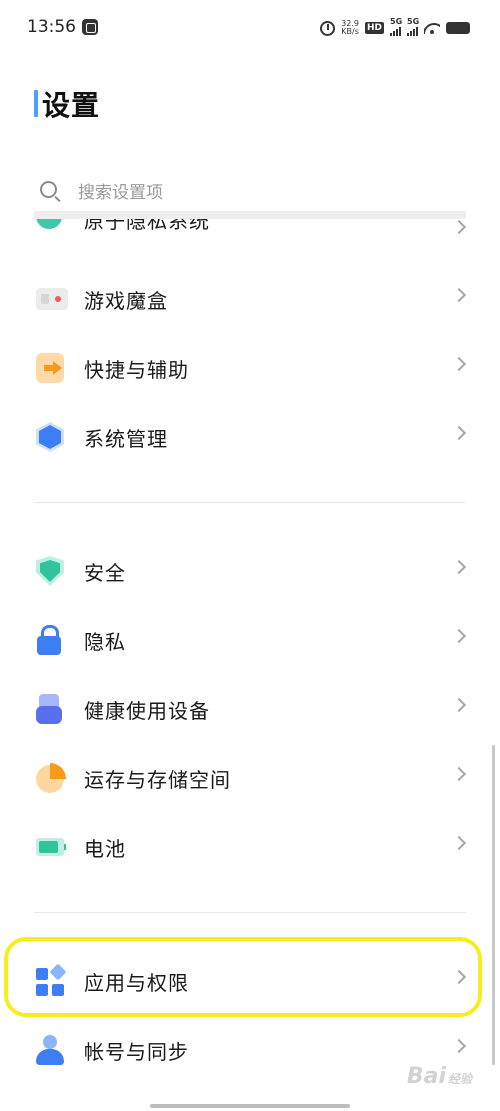  Describe the element at coordinates (493, 905) in the screenshot. I see `scrollbar` at that location.